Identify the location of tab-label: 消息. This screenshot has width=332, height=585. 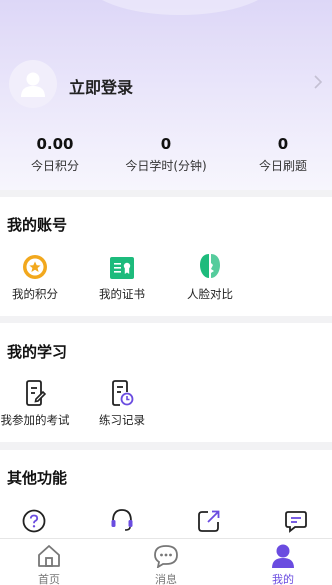
(166, 579).